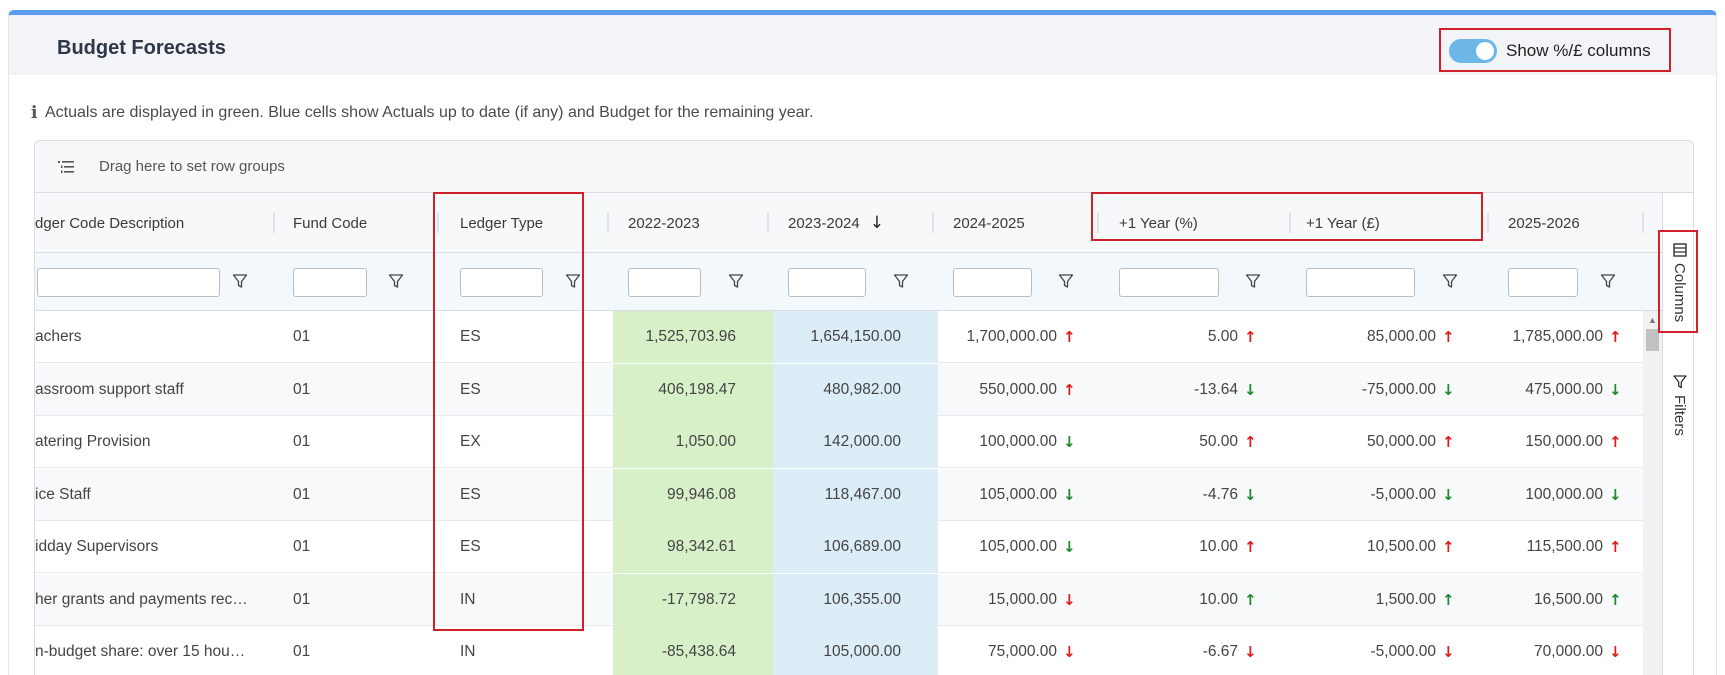 The image size is (1725, 675). I want to click on cell-y2324: 105,000.00, so click(855, 650).